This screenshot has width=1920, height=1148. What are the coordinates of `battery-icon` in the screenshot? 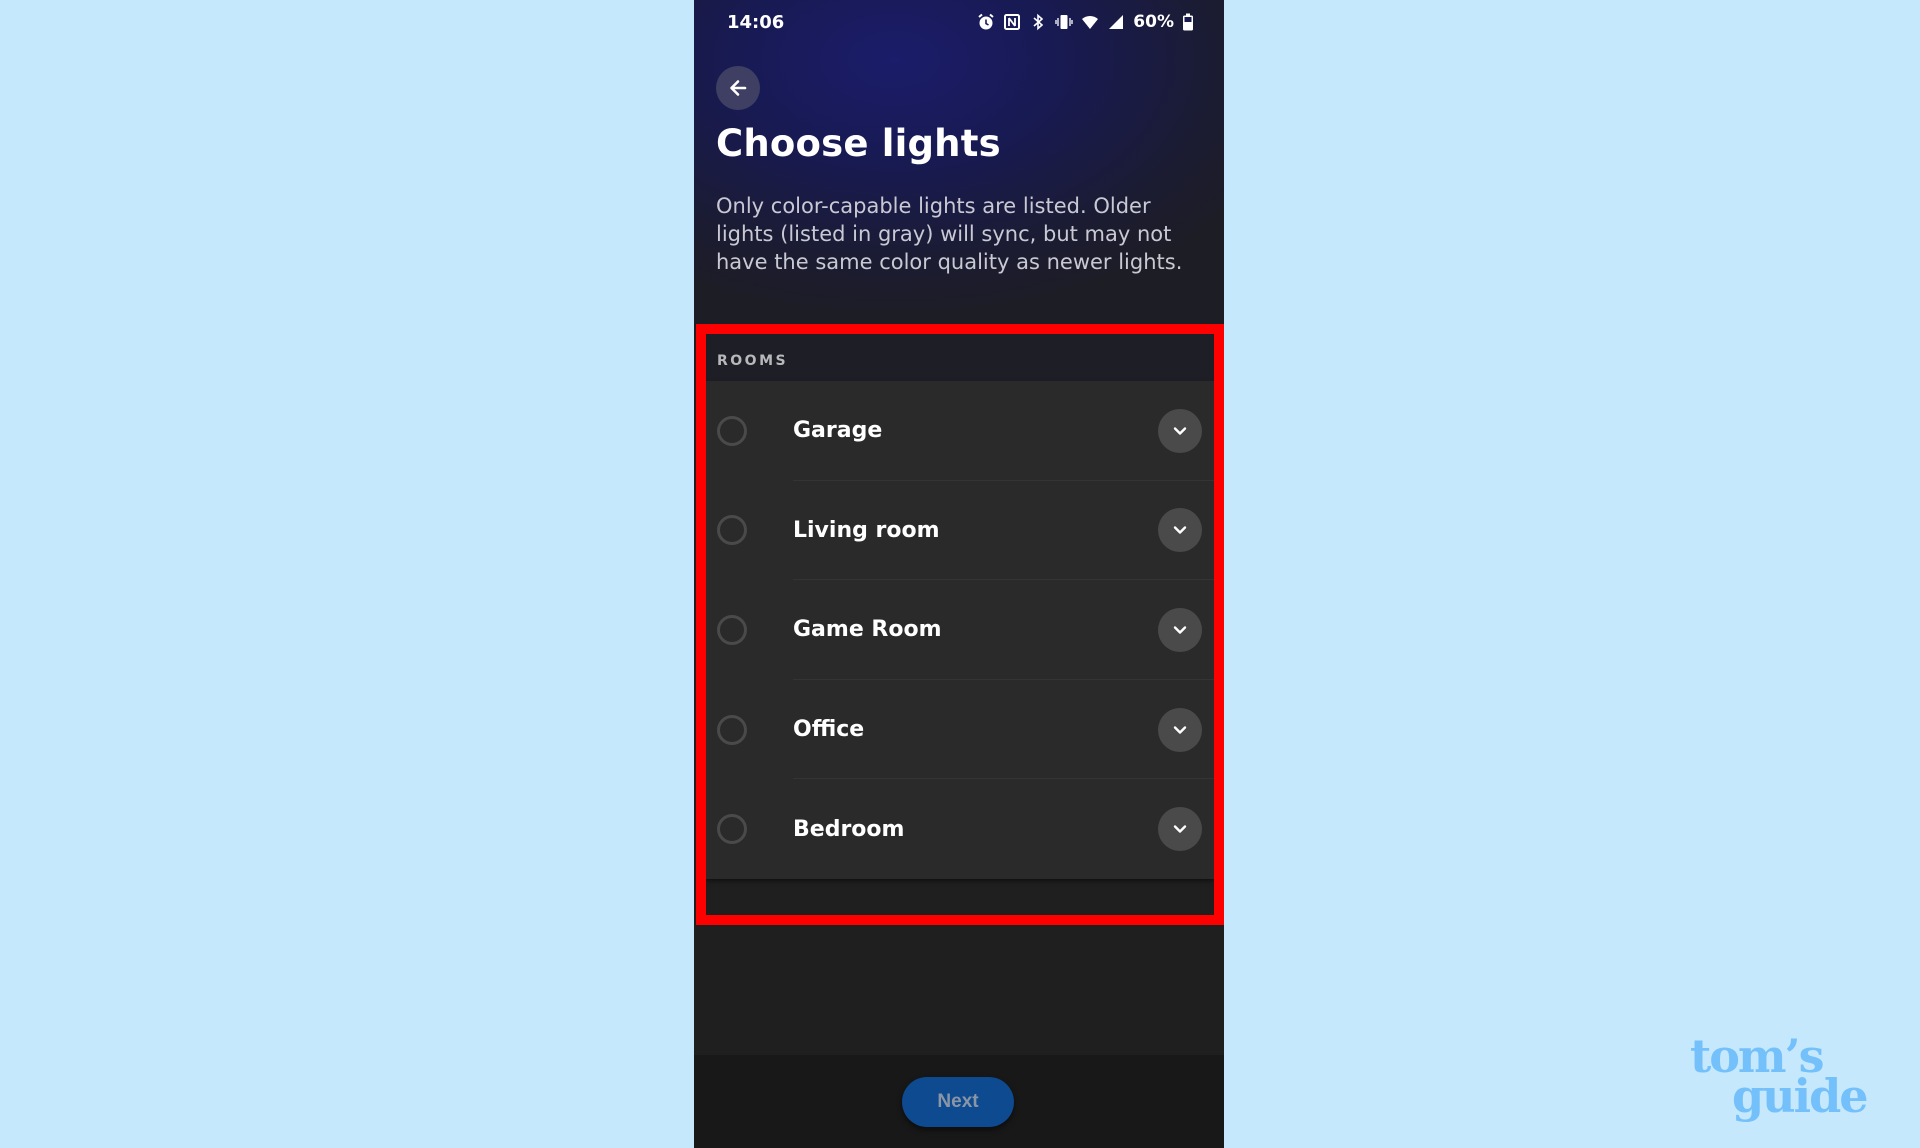 It's located at (1188, 22).